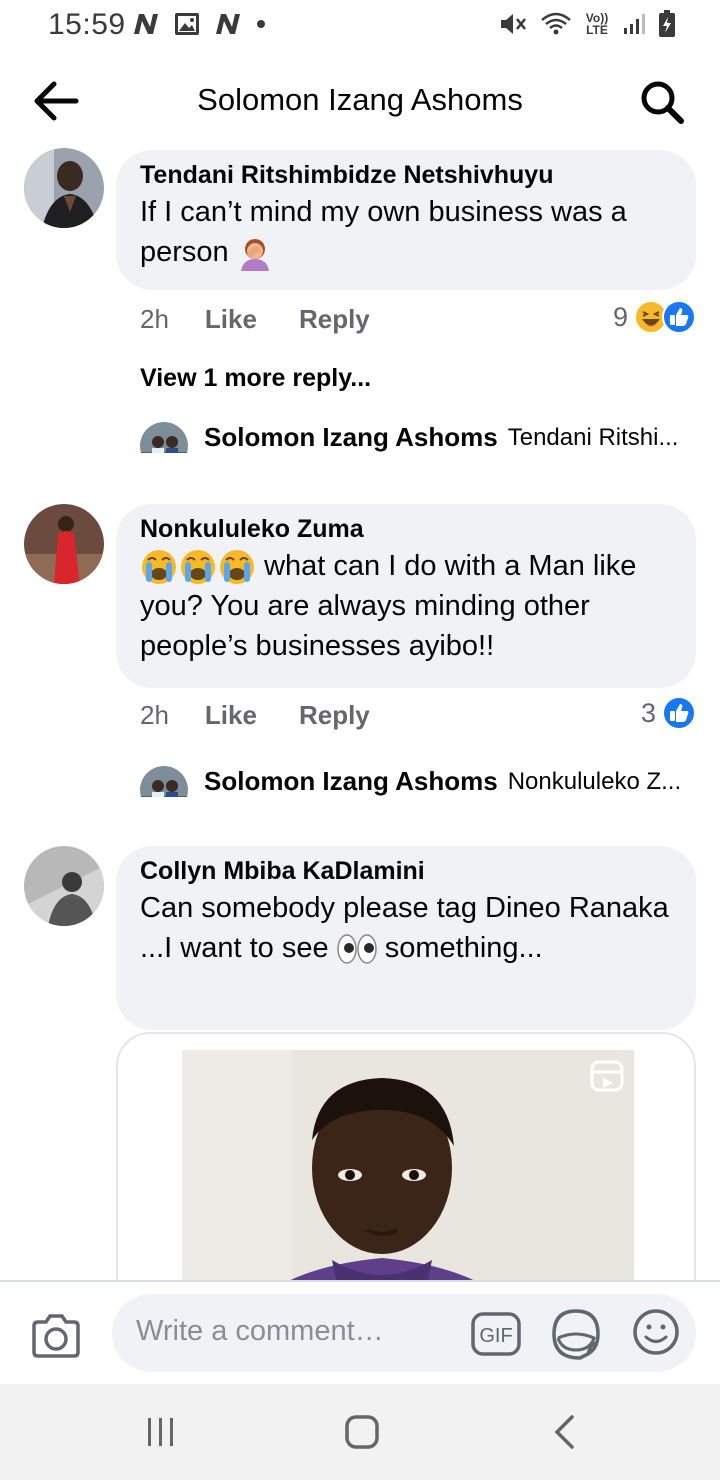 This screenshot has height=1480, width=720. Describe the element at coordinates (656, 1332) in the screenshot. I see `emoji-icon` at that location.